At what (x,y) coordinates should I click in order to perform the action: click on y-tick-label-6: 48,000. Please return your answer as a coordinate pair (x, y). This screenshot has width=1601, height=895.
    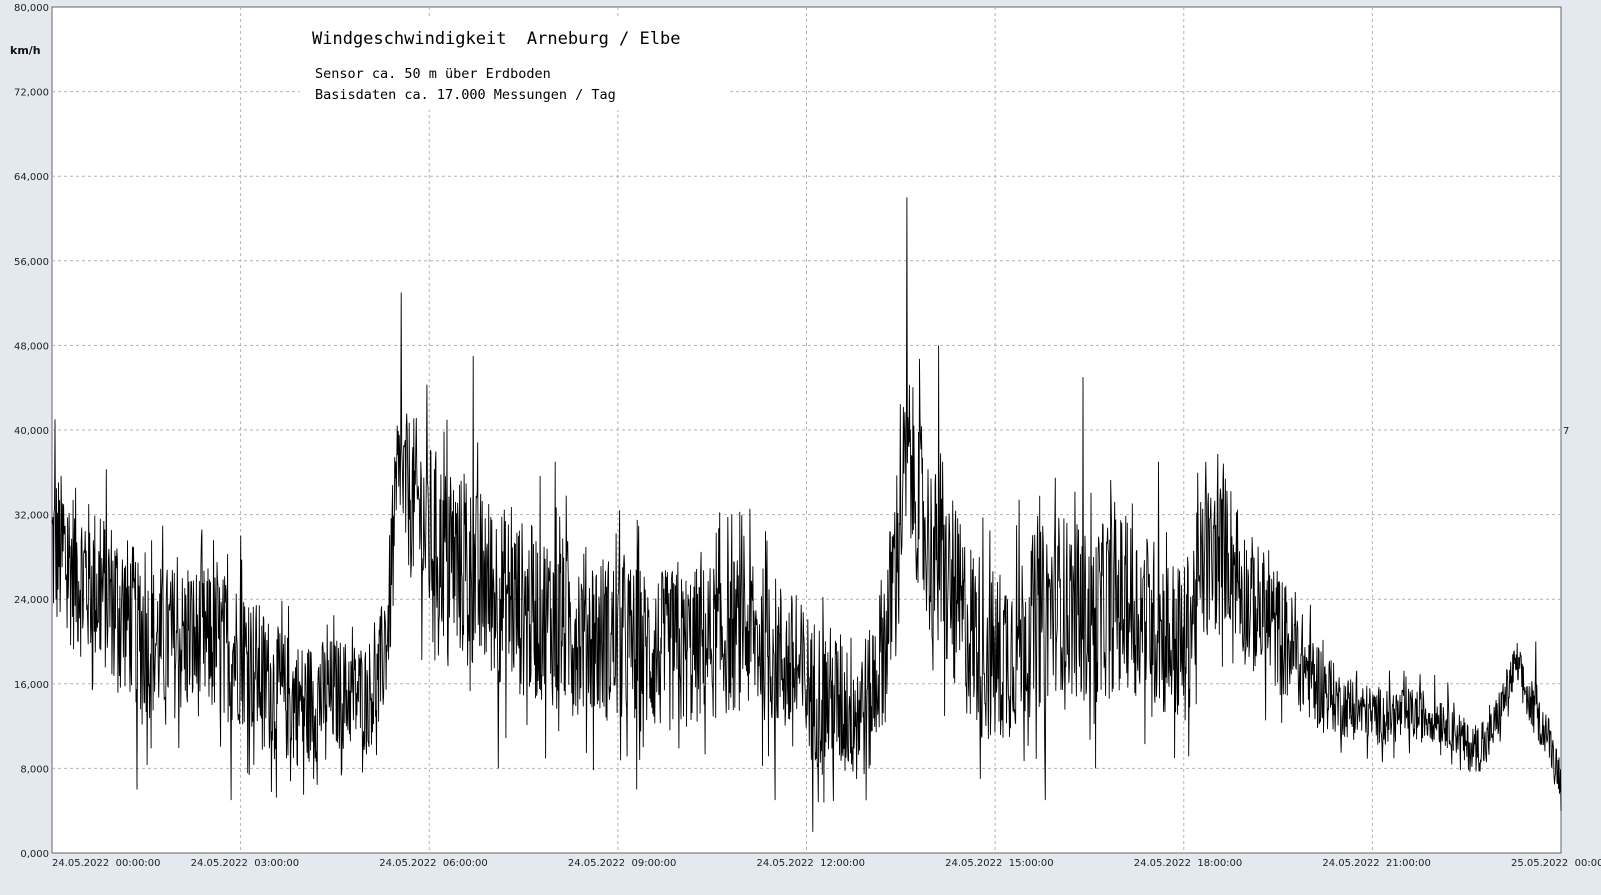
    Looking at the image, I should click on (31, 346).